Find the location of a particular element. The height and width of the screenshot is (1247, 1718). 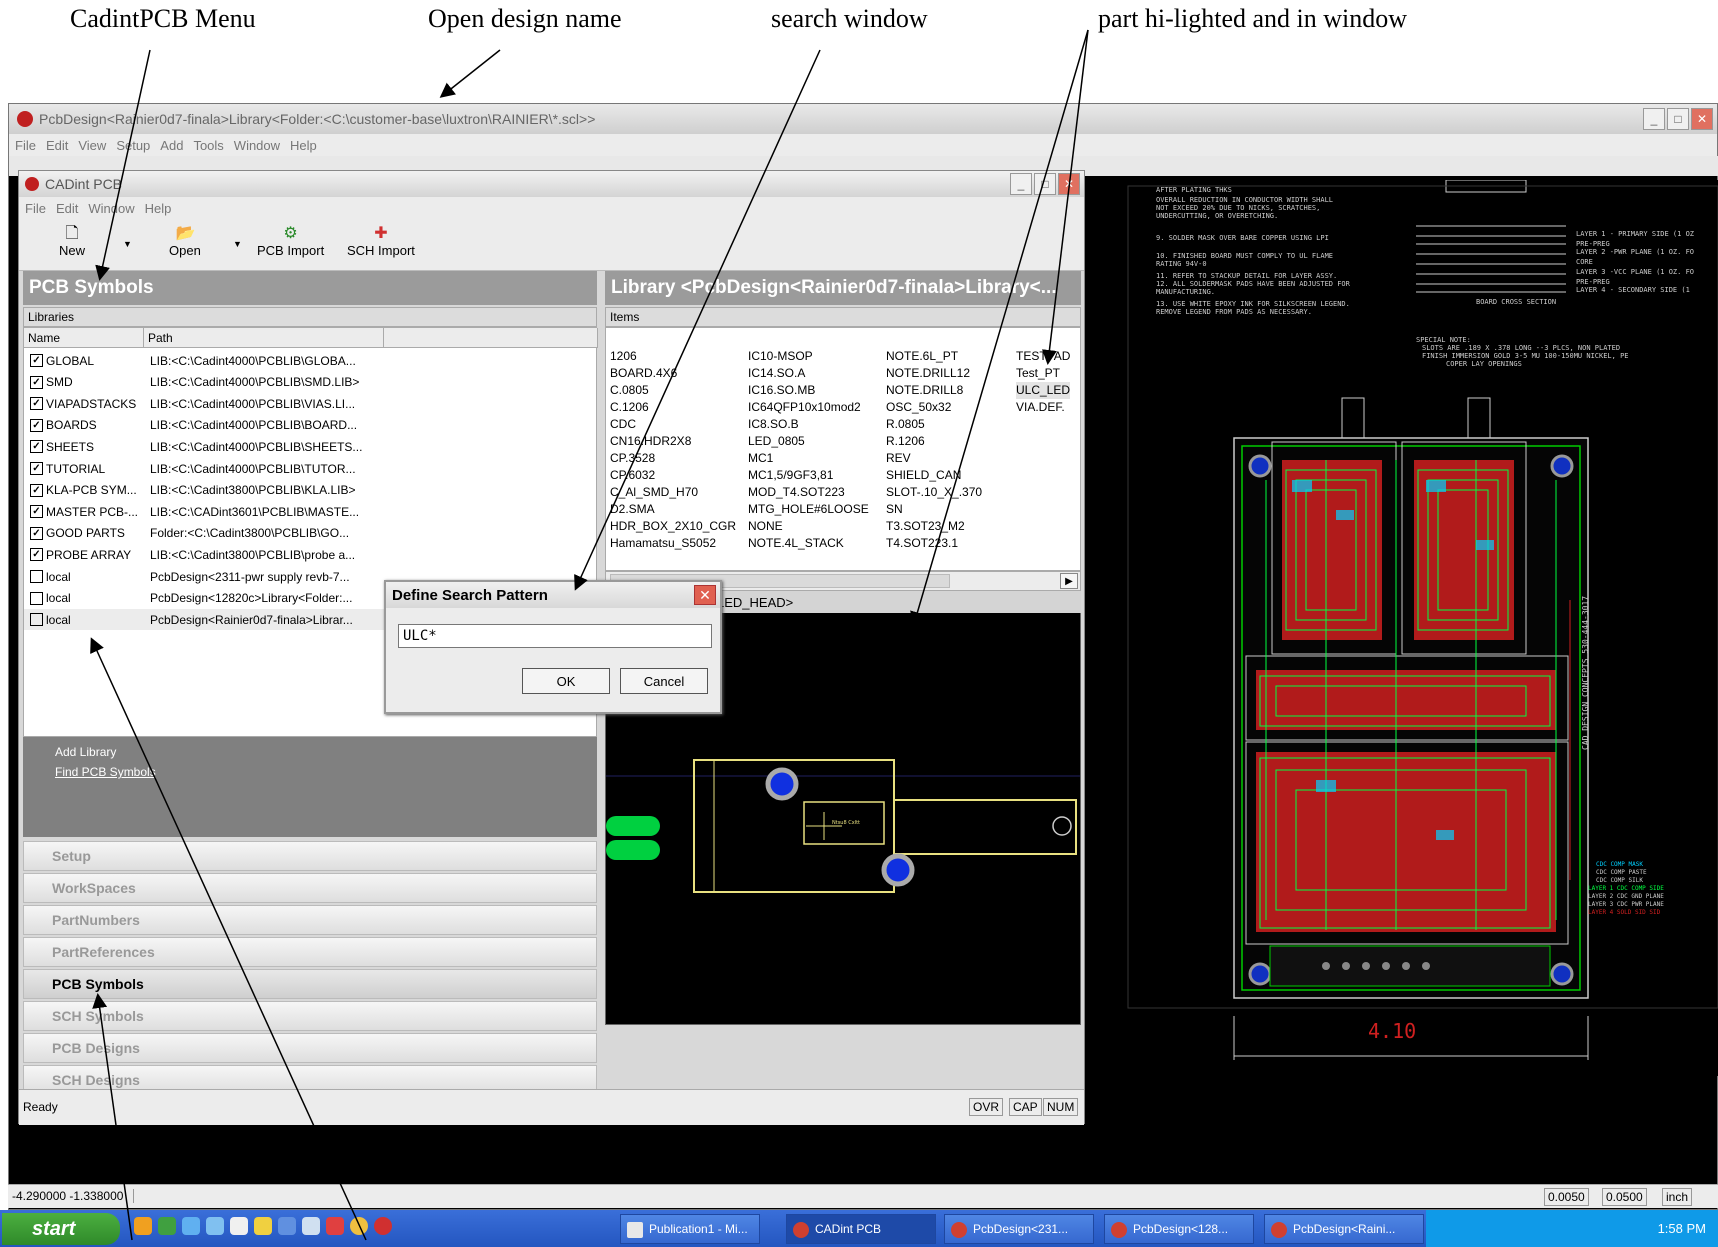

new-dropdown-icon: ▼ is located at coordinates (127, 244).